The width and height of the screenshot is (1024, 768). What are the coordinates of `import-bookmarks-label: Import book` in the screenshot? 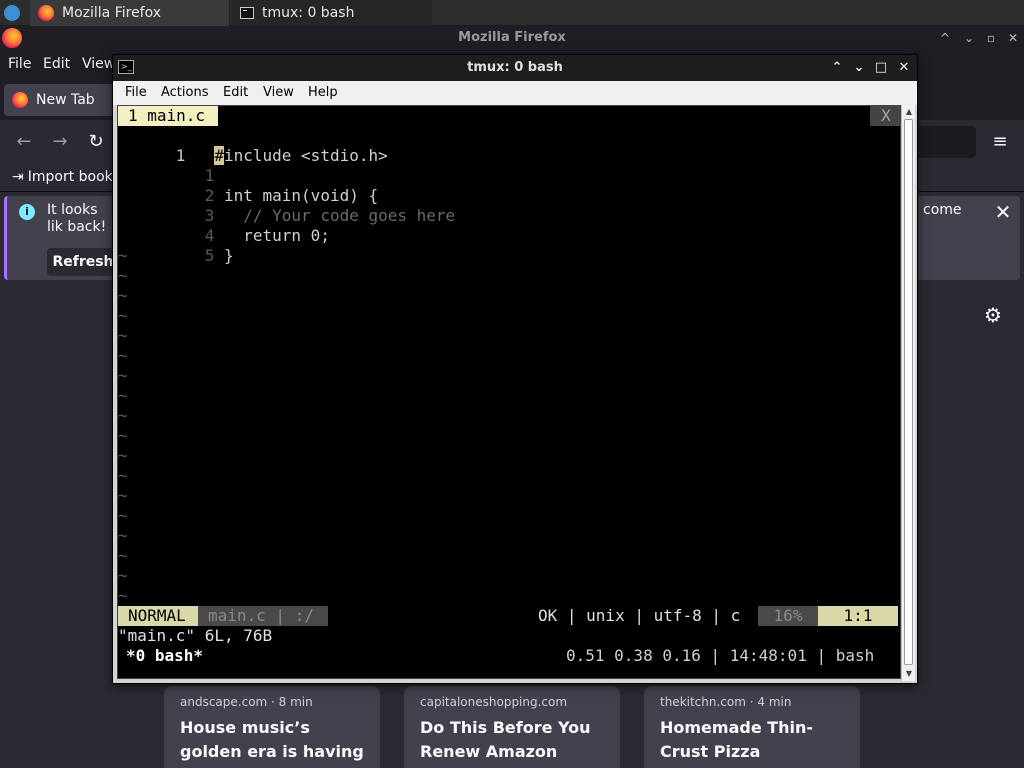 It's located at (70, 177).